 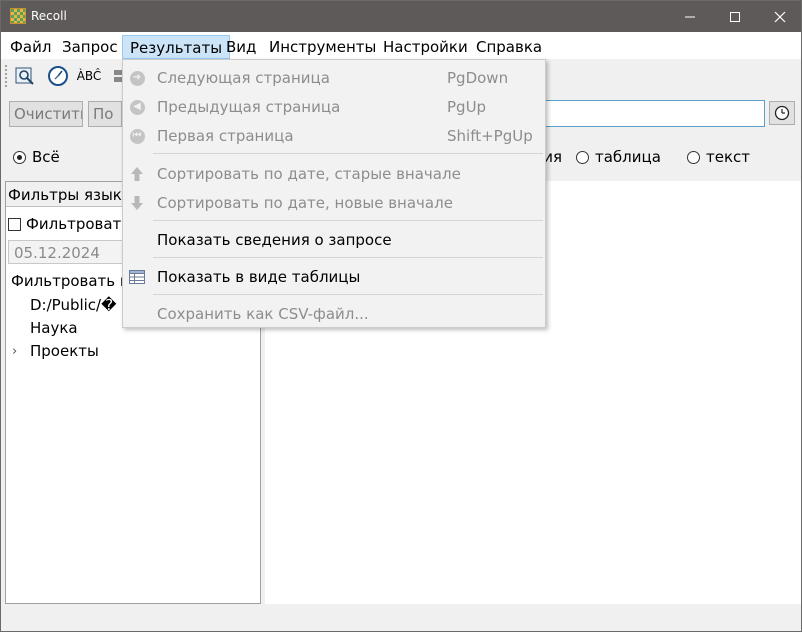 What do you see at coordinates (241, 47) in the screenshot?
I see `menu-view: Вид` at bounding box center [241, 47].